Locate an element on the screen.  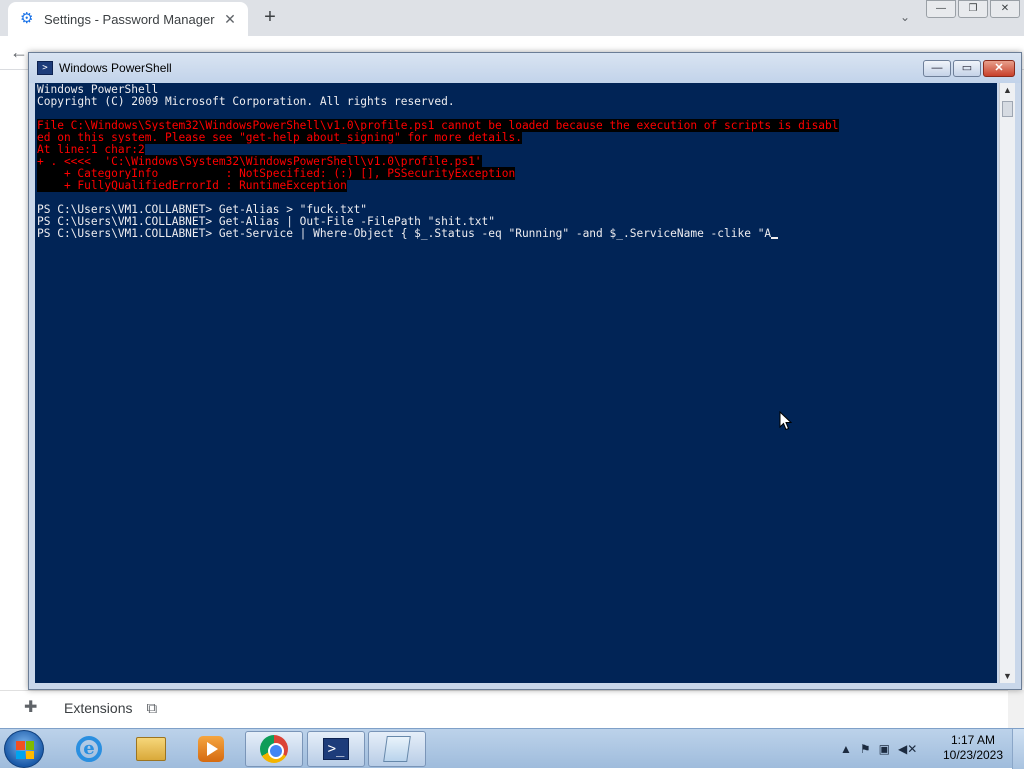
browser-window-controls: — ❐ ✕ is located at coordinates (972, 9).